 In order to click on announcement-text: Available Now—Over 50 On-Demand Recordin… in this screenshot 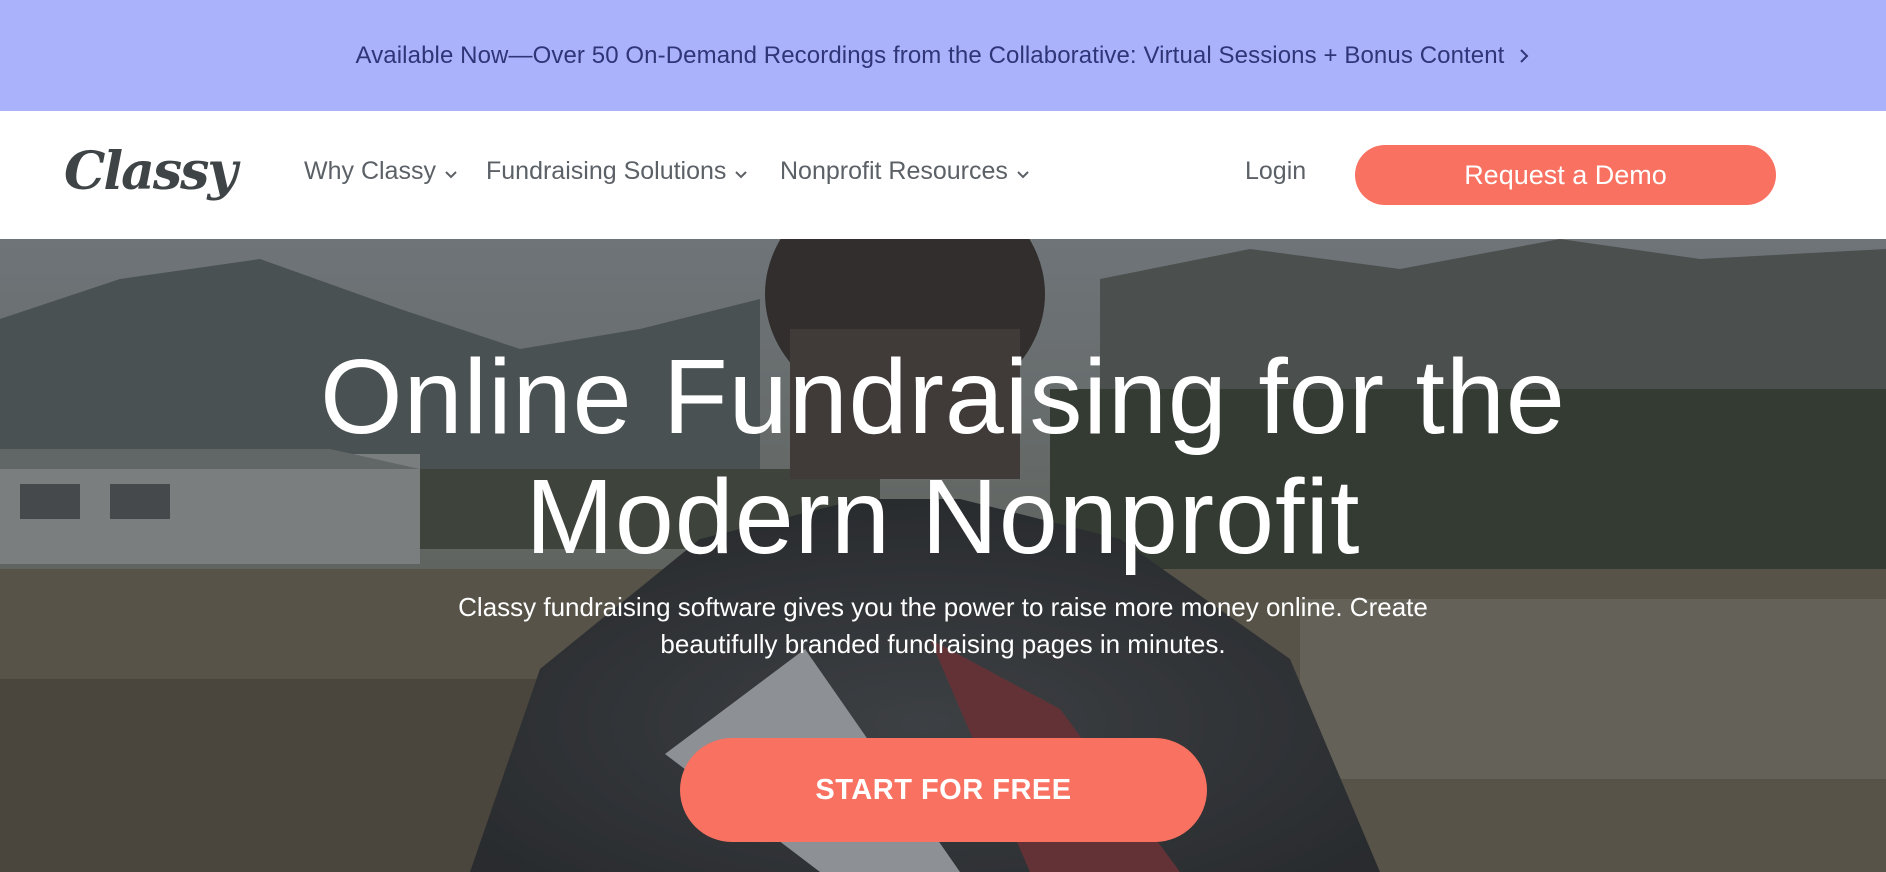, I will do `click(930, 56)`.